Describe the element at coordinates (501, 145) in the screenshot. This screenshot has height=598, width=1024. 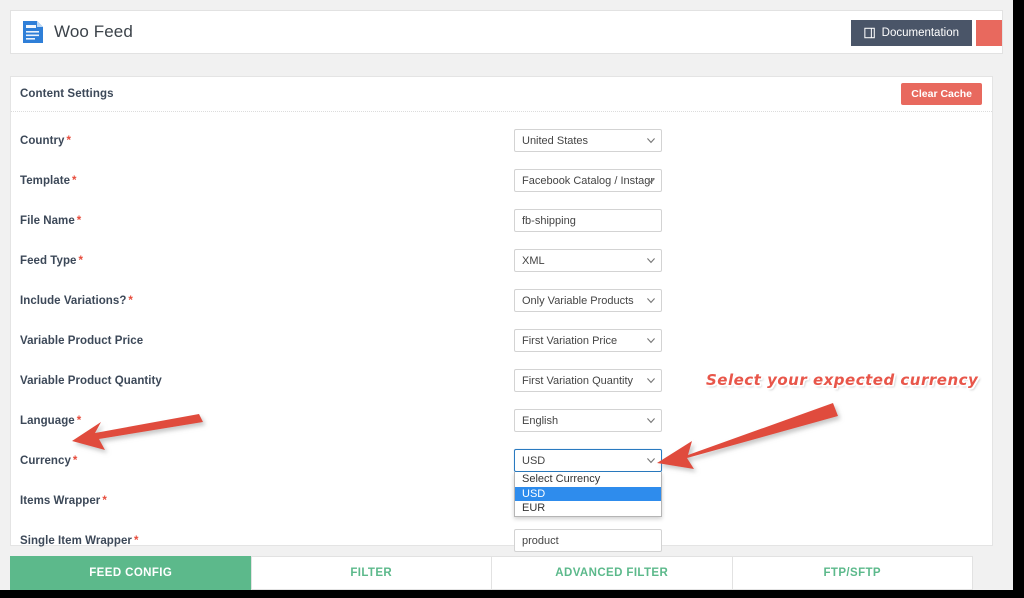
I see `form-row-country: Country * United States` at that location.